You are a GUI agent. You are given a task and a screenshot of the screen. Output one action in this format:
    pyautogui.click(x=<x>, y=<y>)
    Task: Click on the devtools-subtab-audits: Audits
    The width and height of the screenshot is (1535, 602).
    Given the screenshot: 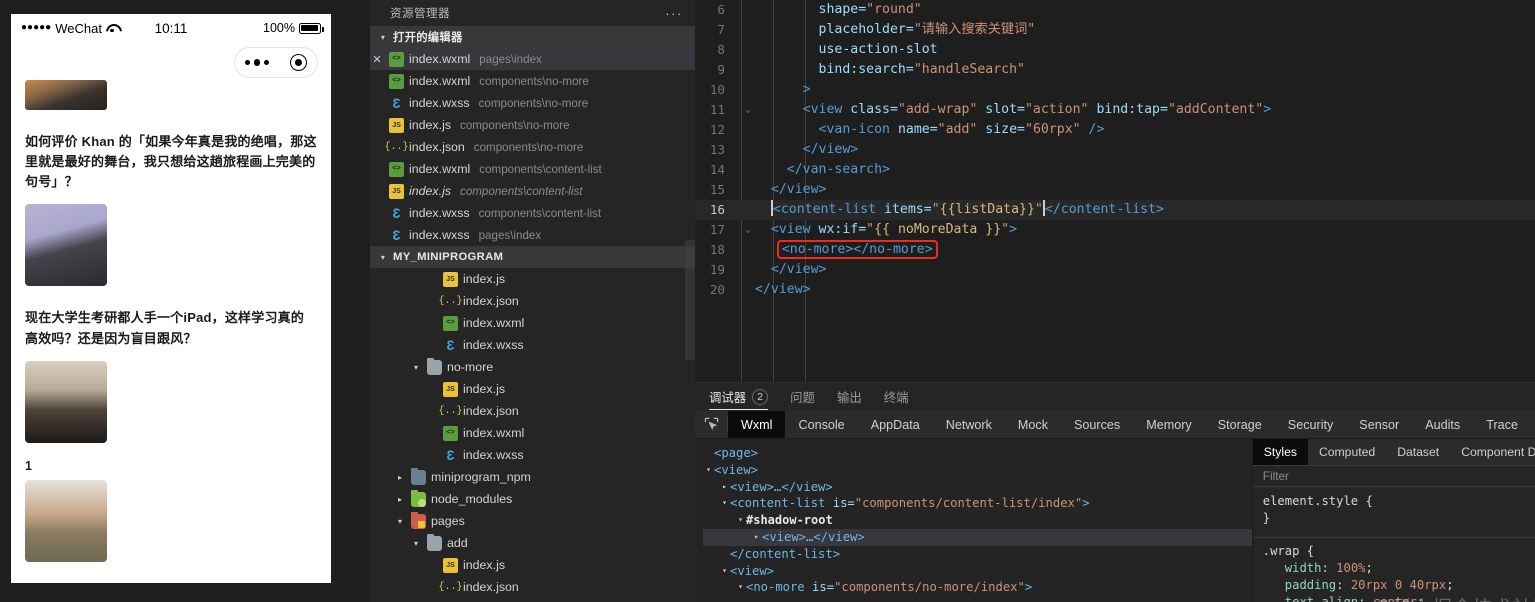 What is the action you would take?
    pyautogui.click(x=1442, y=424)
    